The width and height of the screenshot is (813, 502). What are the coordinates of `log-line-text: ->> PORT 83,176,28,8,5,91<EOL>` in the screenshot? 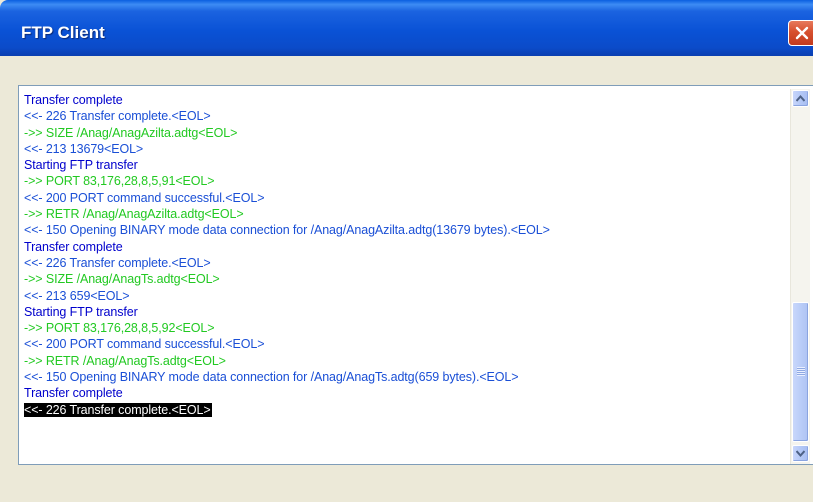 It's located at (119, 181).